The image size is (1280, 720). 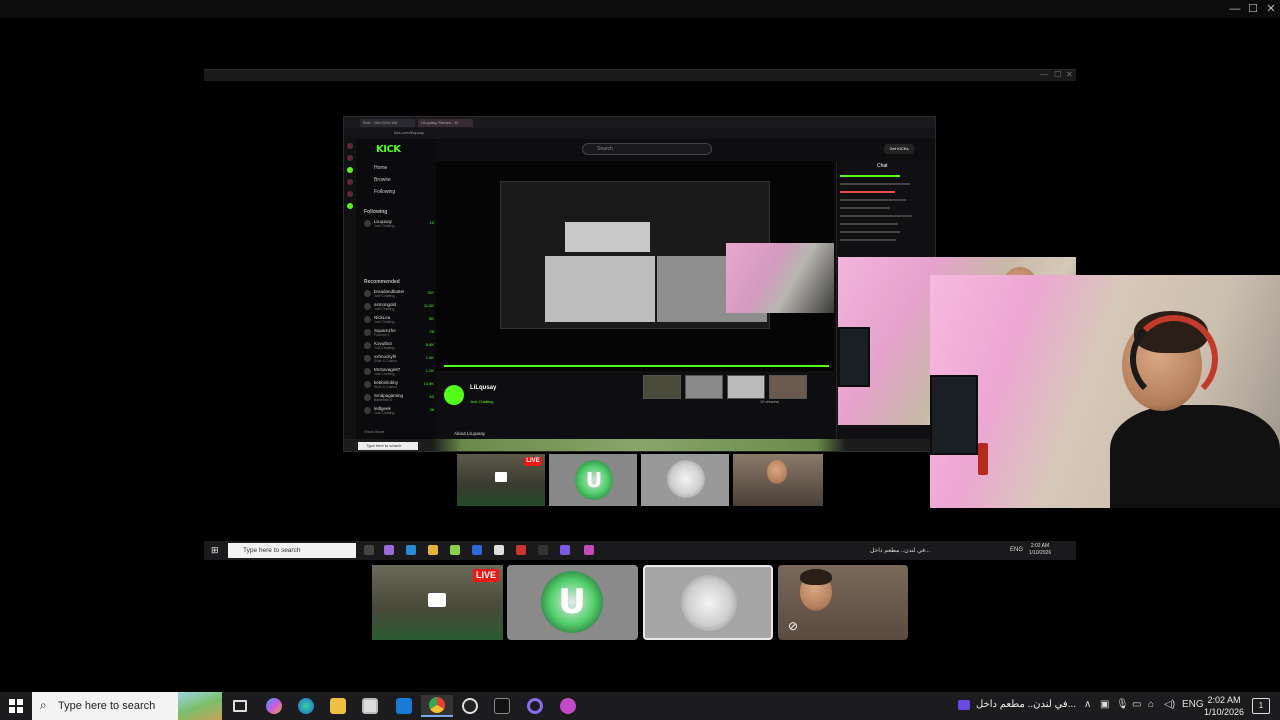 I want to click on recommended-channel: Smdpagaming Battlefield 6 63, so click(x=399, y=398).